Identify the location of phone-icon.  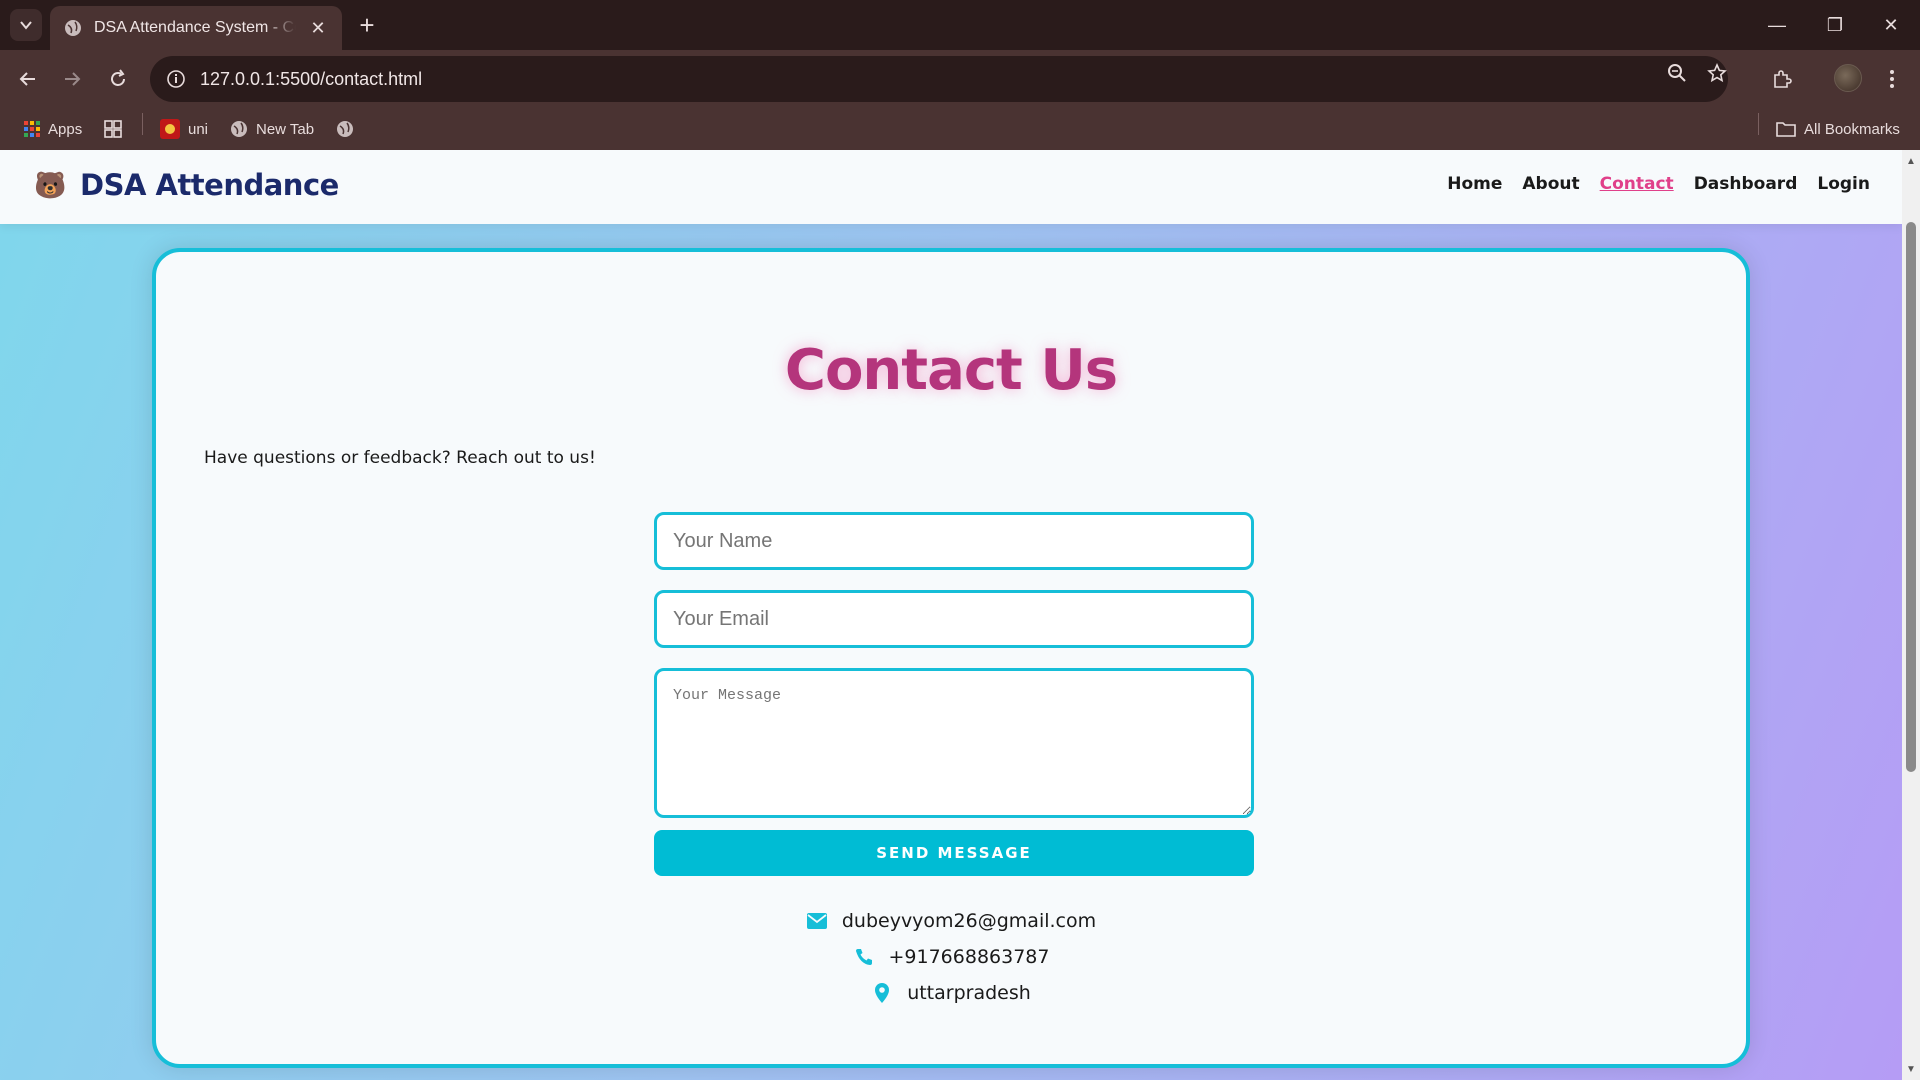
(864, 957).